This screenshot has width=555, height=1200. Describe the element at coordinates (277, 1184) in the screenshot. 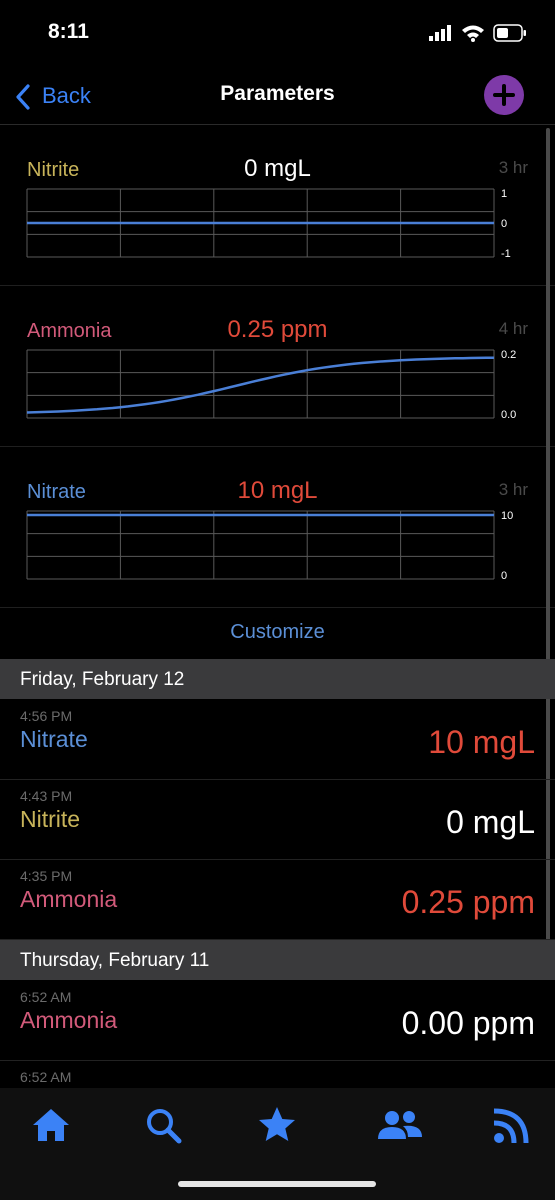

I see `home-indicator` at that location.